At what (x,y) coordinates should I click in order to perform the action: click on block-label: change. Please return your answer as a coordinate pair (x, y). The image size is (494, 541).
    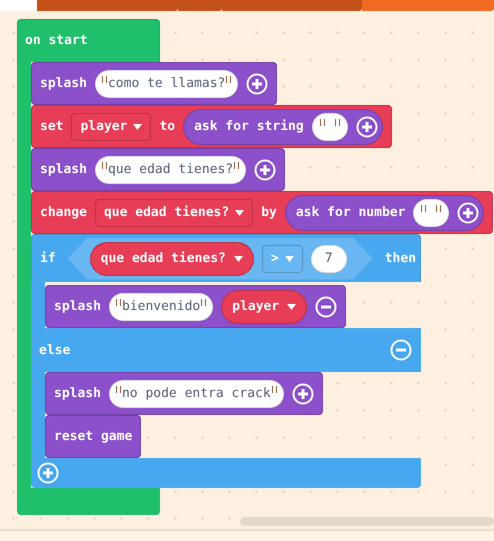
    Looking at the image, I should click on (63, 212).